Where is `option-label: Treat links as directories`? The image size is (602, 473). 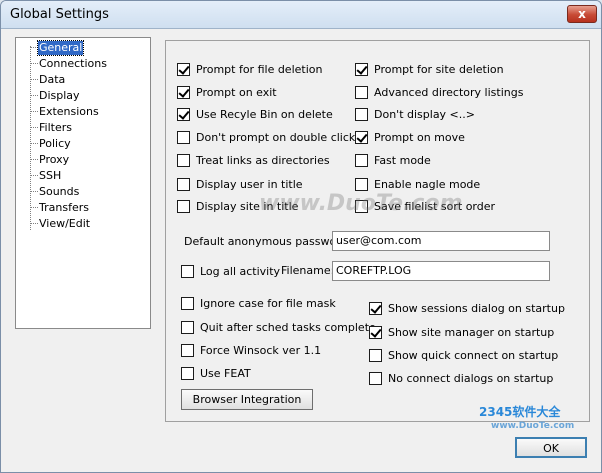 option-label: Treat links as directories is located at coordinates (263, 160).